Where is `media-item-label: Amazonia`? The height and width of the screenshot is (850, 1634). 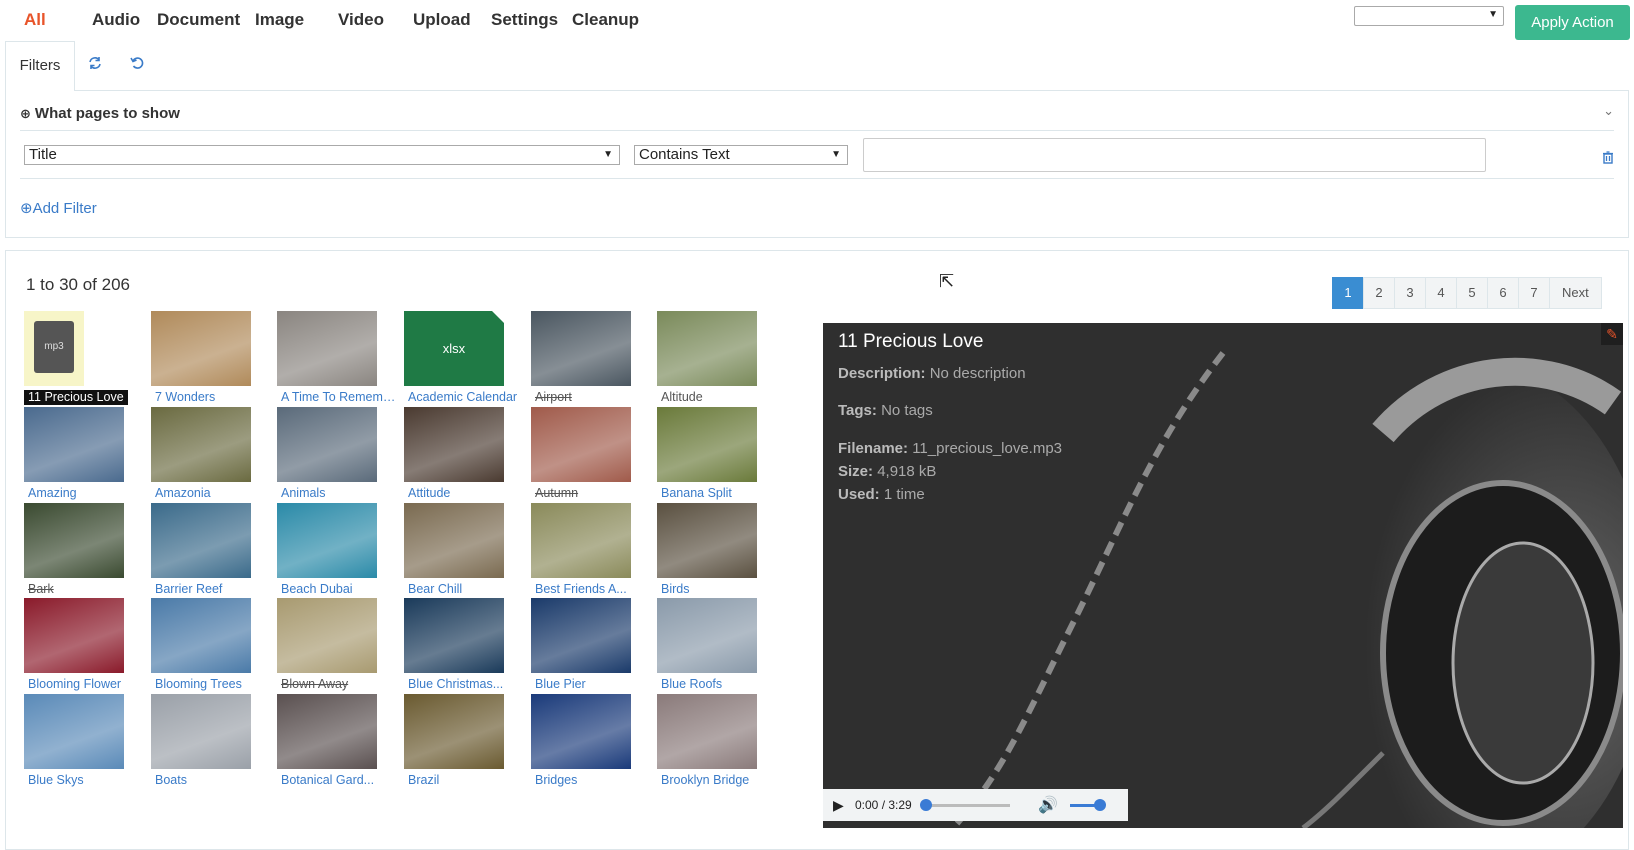
media-item-label: Amazonia is located at coordinates (211, 493).